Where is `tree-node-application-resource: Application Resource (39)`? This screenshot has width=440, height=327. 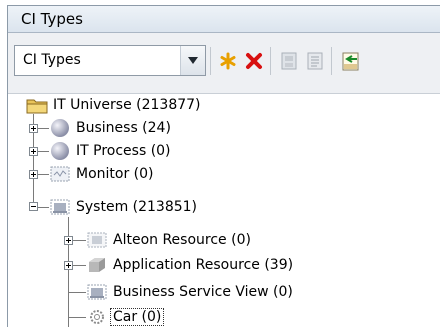 tree-node-application-resource: Application Resource (39) is located at coordinates (189, 265).